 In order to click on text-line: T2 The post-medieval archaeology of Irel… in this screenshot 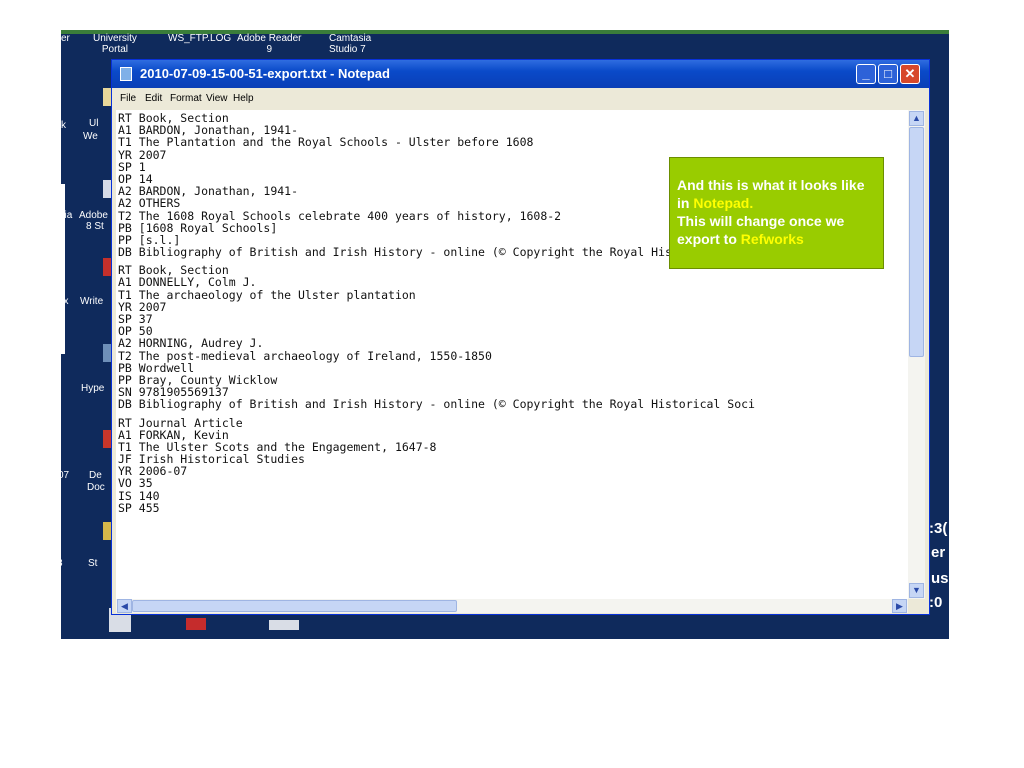, I will do `click(305, 355)`.